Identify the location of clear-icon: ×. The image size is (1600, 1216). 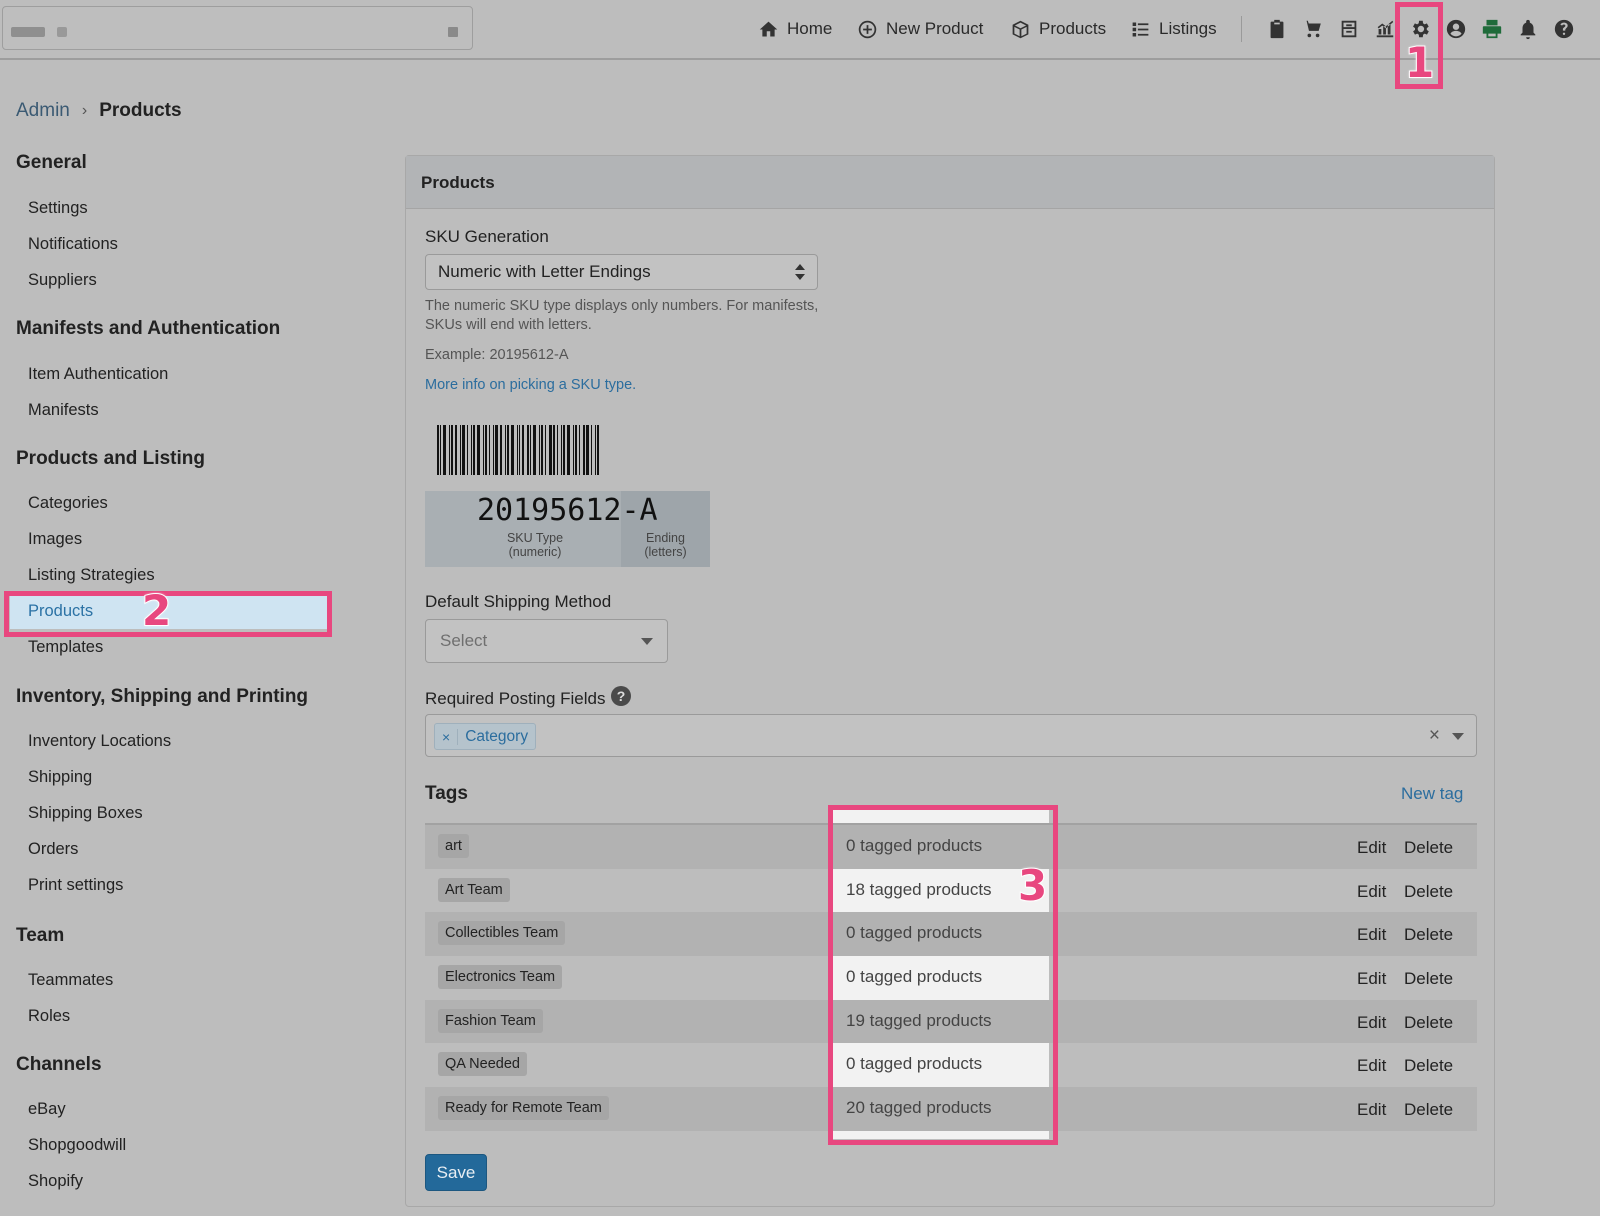
(1434, 736).